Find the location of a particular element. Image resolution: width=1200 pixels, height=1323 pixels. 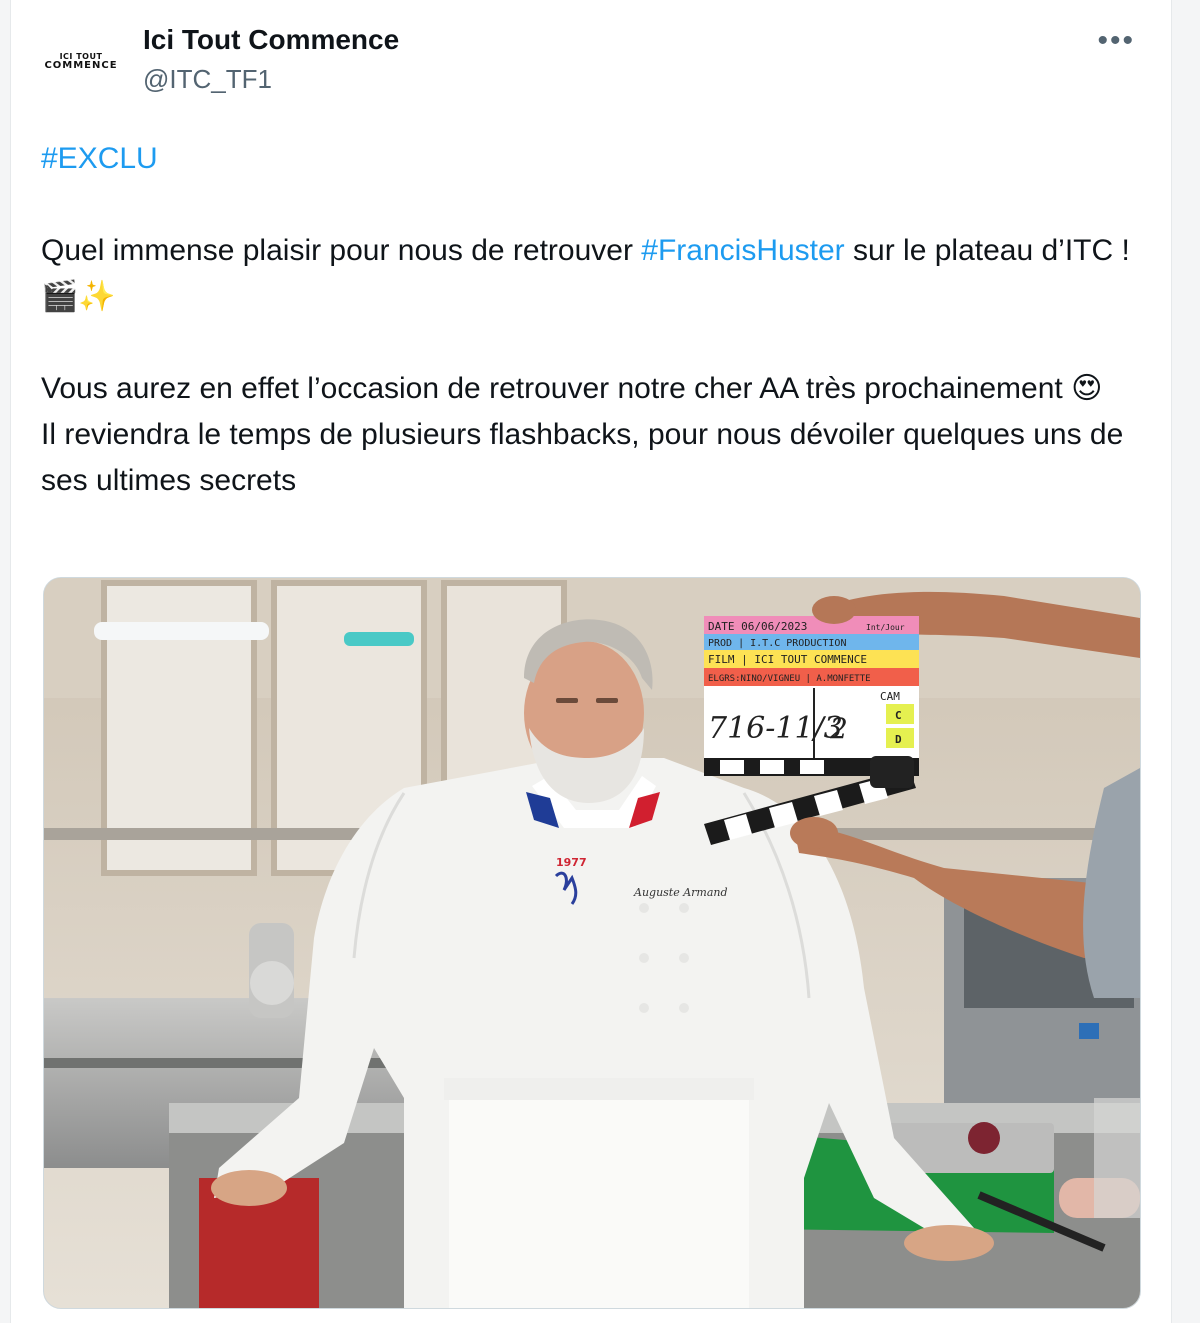

avatar: ICI TOUT COMMENCE is located at coordinates (81, 62).